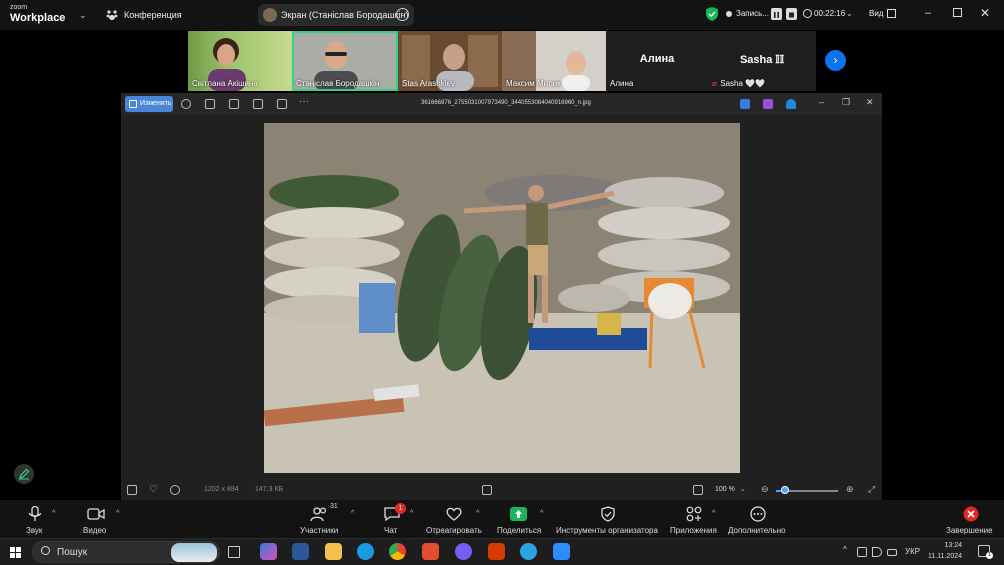  What do you see at coordinates (186, 104) in the screenshot?
I see `rotate-icon` at bounding box center [186, 104].